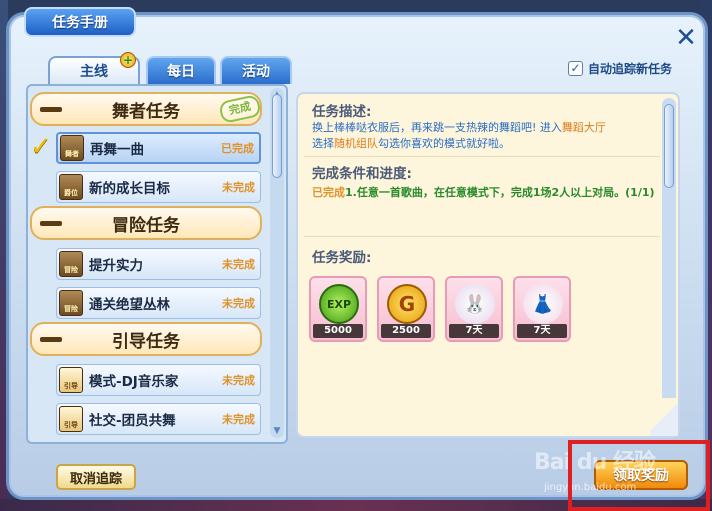 The width and height of the screenshot is (712, 511). Describe the element at coordinates (72, 148) in the screenshot. I see `dancer-crown-icon: 舞者` at that location.